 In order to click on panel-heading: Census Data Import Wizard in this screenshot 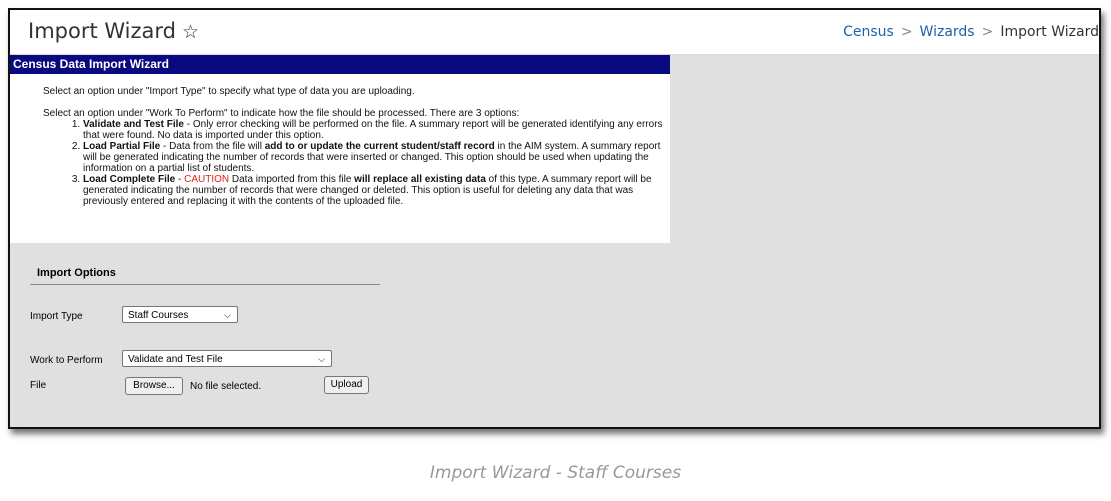, I will do `click(340, 64)`.